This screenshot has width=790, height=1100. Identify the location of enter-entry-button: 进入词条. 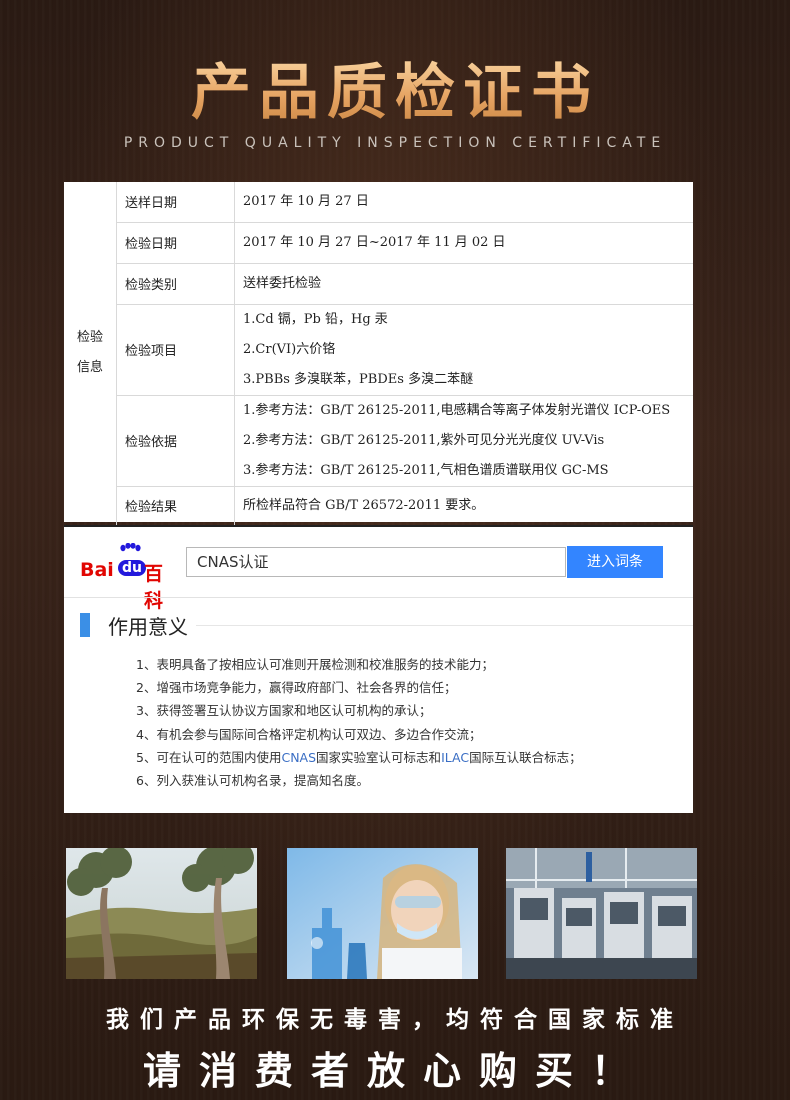
(615, 562).